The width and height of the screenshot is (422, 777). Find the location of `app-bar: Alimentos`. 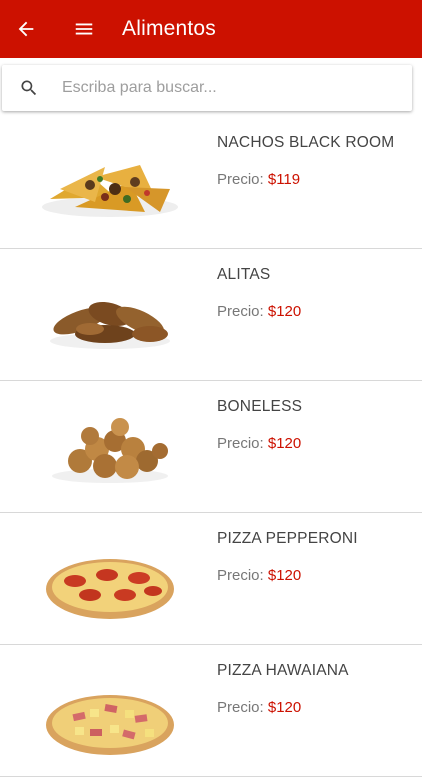

app-bar: Alimentos is located at coordinates (211, 29).